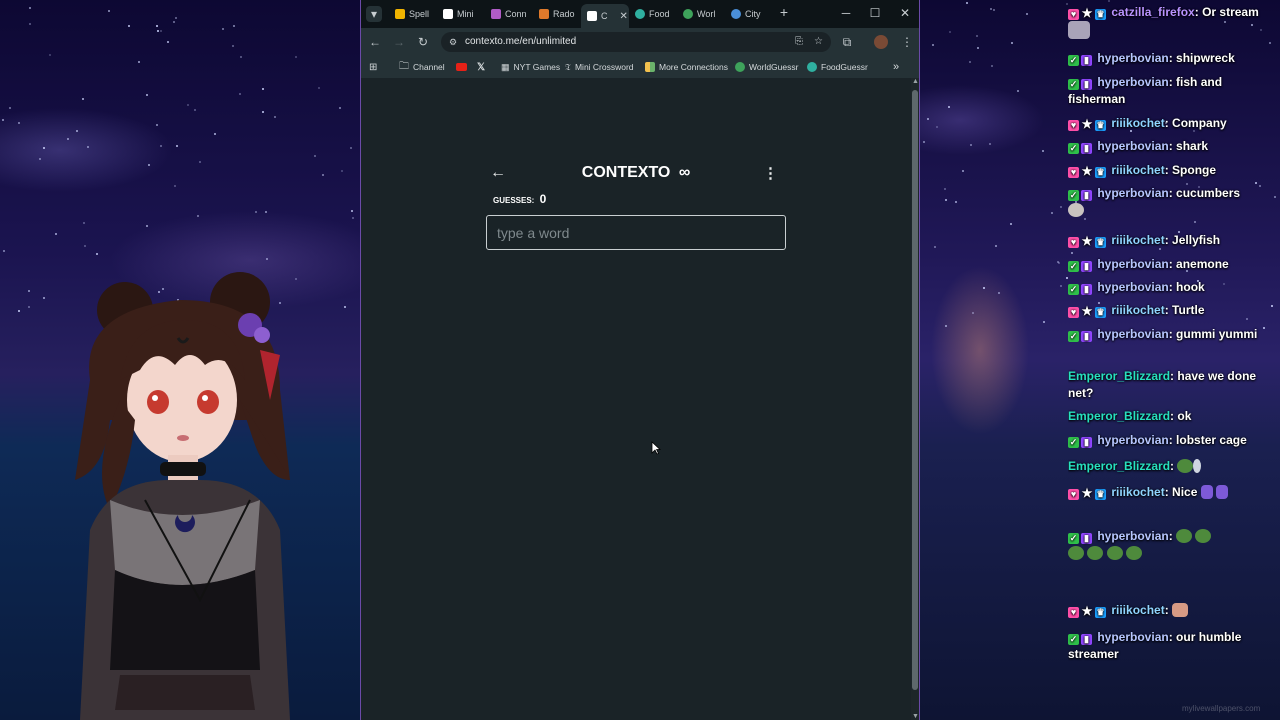 The image size is (1280, 720). What do you see at coordinates (373, 67) in the screenshot?
I see `apps-icon: ⊞` at bounding box center [373, 67].